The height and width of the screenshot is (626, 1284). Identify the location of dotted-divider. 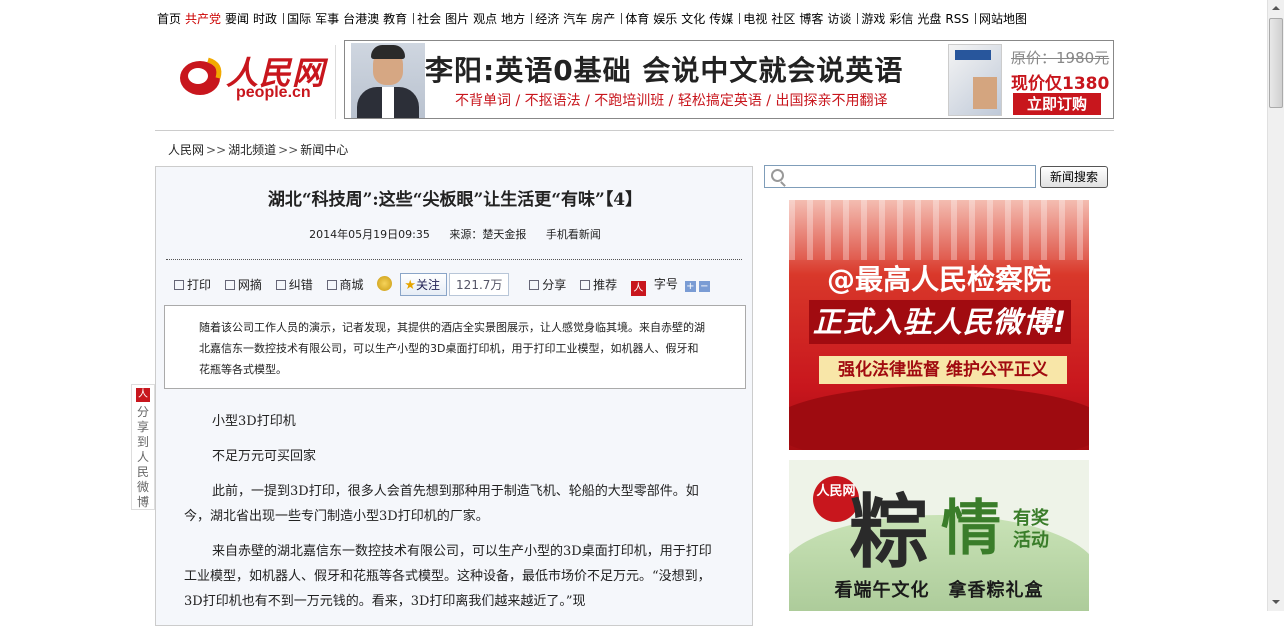
(454, 259).